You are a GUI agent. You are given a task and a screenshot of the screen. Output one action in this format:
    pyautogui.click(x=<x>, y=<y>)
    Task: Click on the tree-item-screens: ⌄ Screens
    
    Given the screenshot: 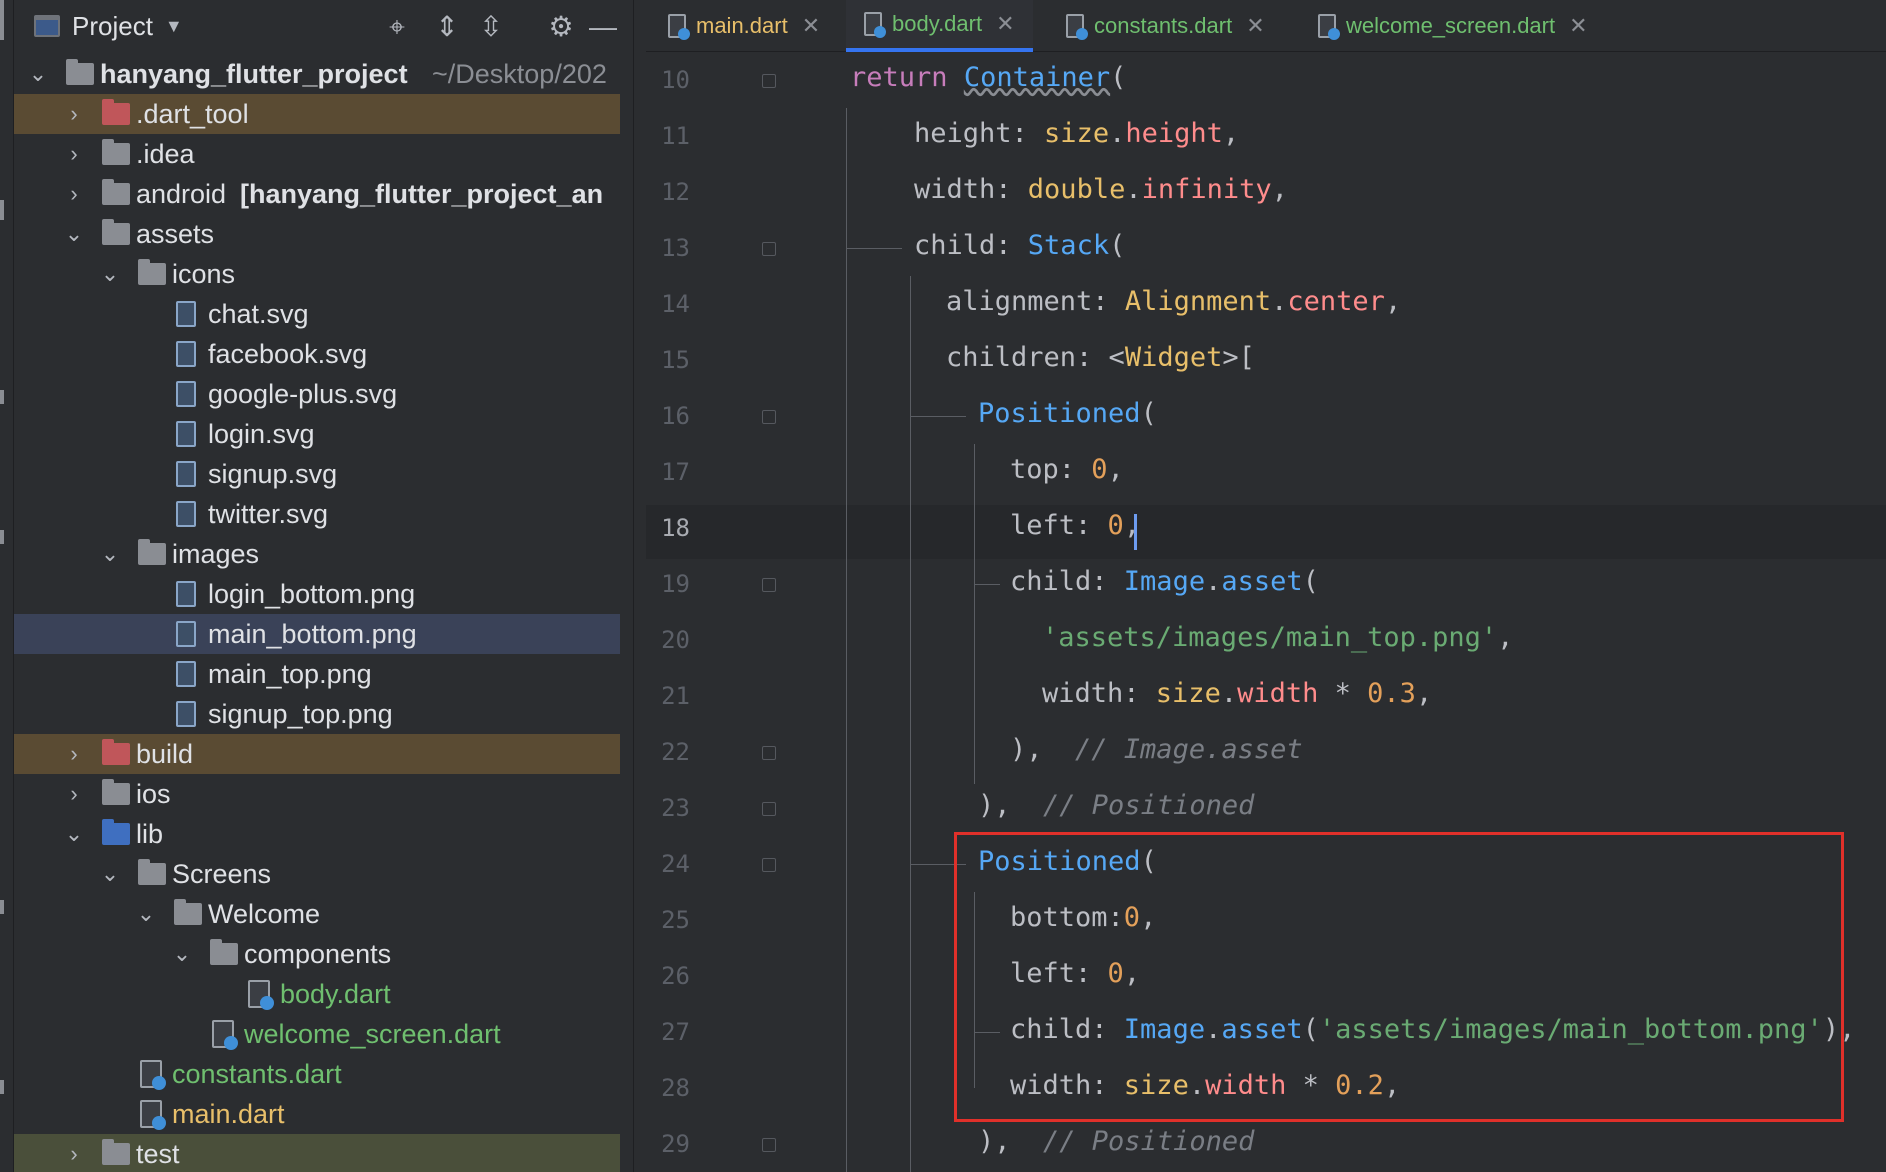 What is the action you would take?
    pyautogui.click(x=317, y=874)
    